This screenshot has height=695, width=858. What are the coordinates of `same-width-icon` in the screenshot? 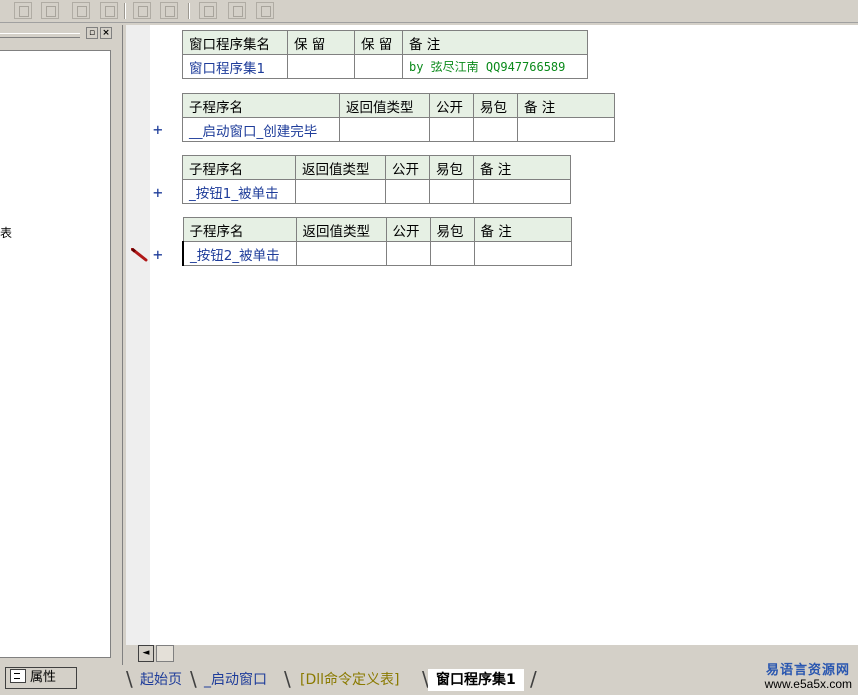 It's located at (208, 10).